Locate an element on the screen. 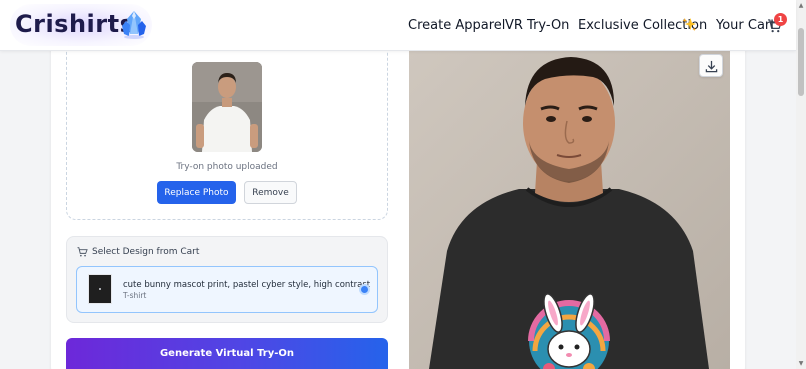  uploaded-photo-thumbnail is located at coordinates (227, 107).